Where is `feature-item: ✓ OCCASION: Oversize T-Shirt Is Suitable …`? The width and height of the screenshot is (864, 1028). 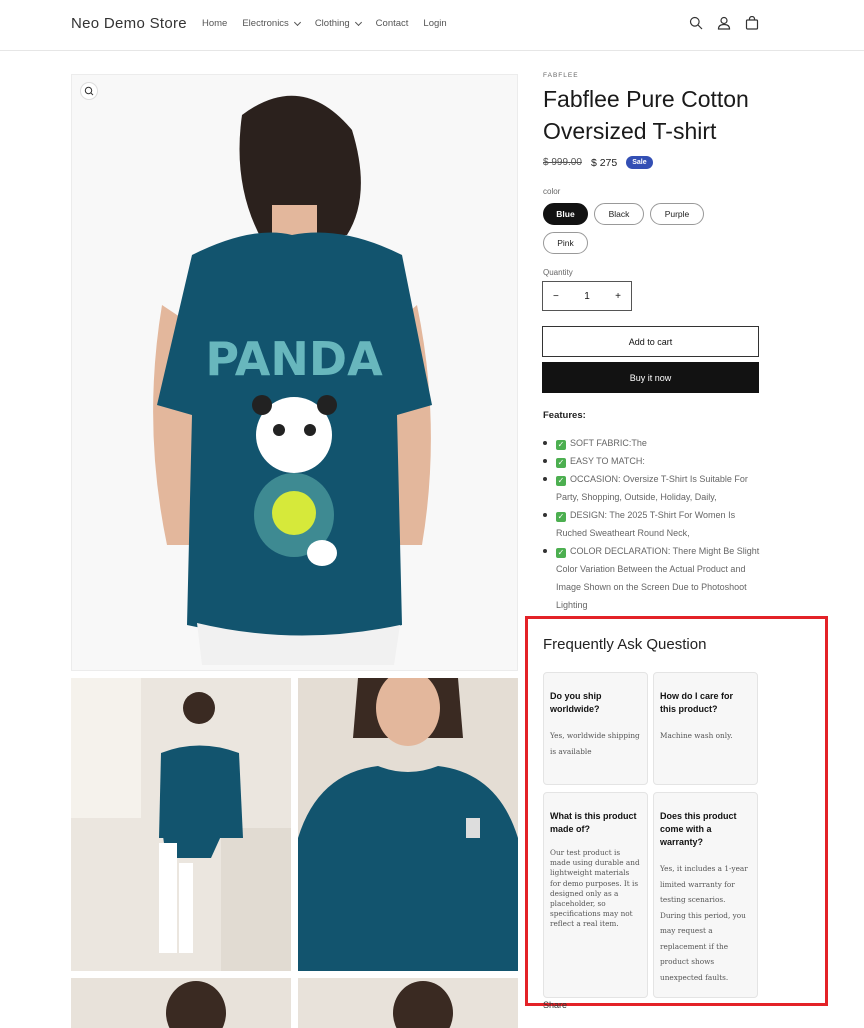 feature-item: ✓ OCCASION: Oversize T-Shirt Is Suitable … is located at coordinates (654, 488).